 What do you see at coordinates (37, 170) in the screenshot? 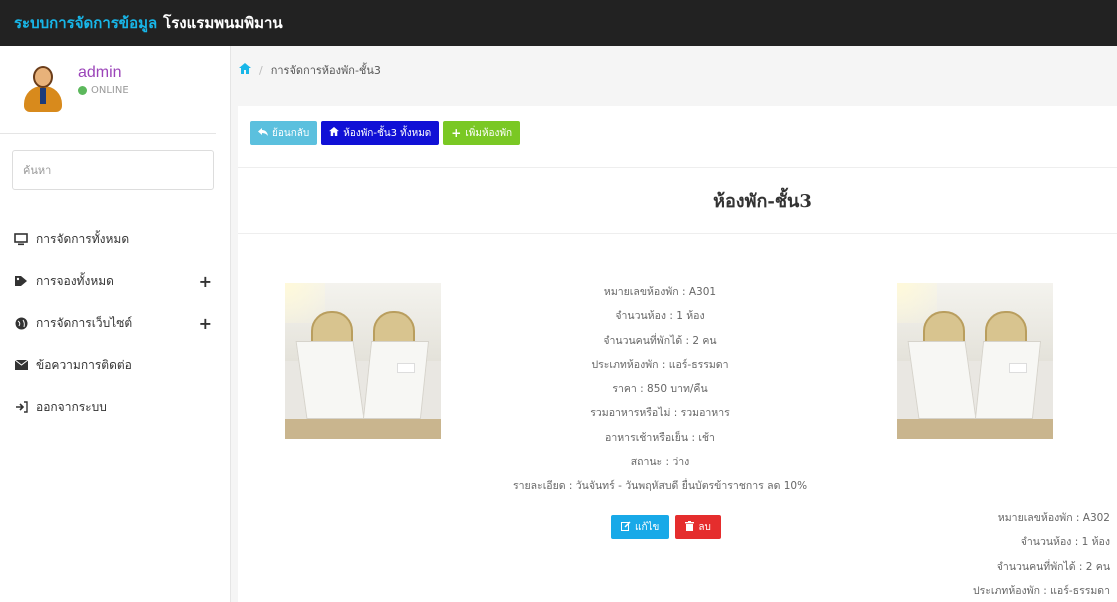
I see `search-placeholder: ค้นหา` at bounding box center [37, 170].